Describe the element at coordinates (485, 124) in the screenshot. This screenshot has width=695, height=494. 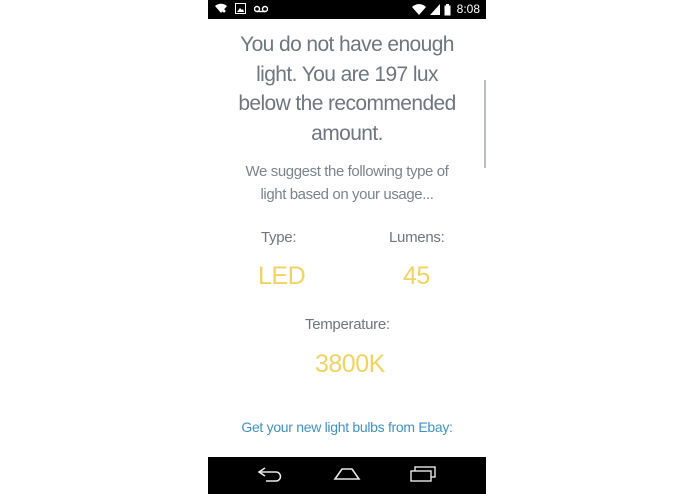
I see `scrollbar` at that location.